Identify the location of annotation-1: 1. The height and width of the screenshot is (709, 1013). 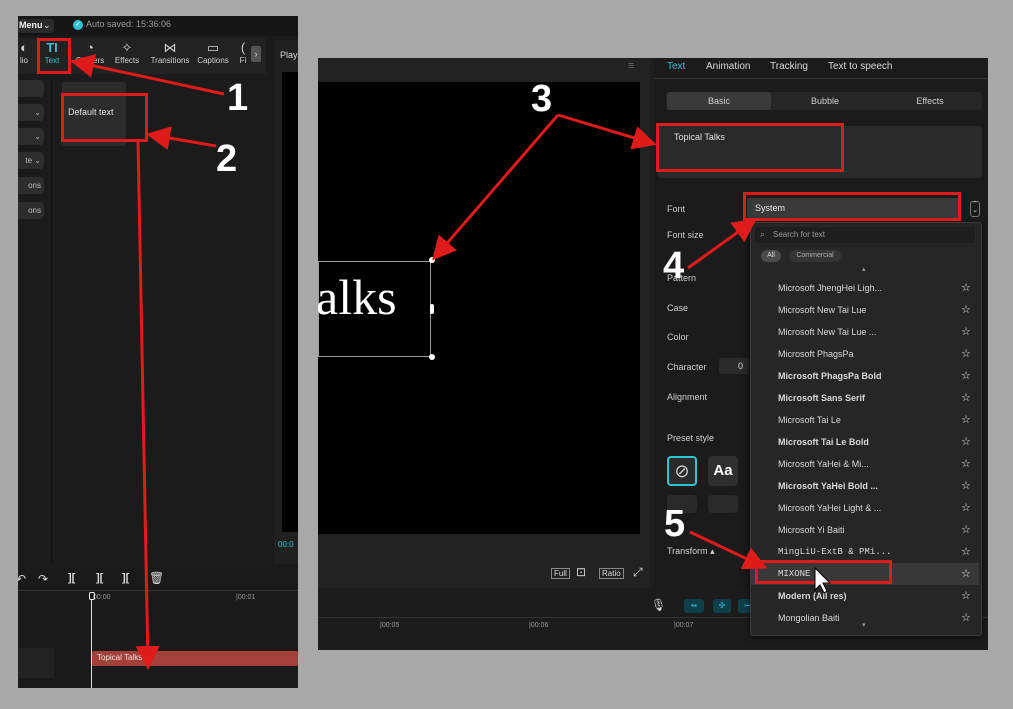
(238, 98).